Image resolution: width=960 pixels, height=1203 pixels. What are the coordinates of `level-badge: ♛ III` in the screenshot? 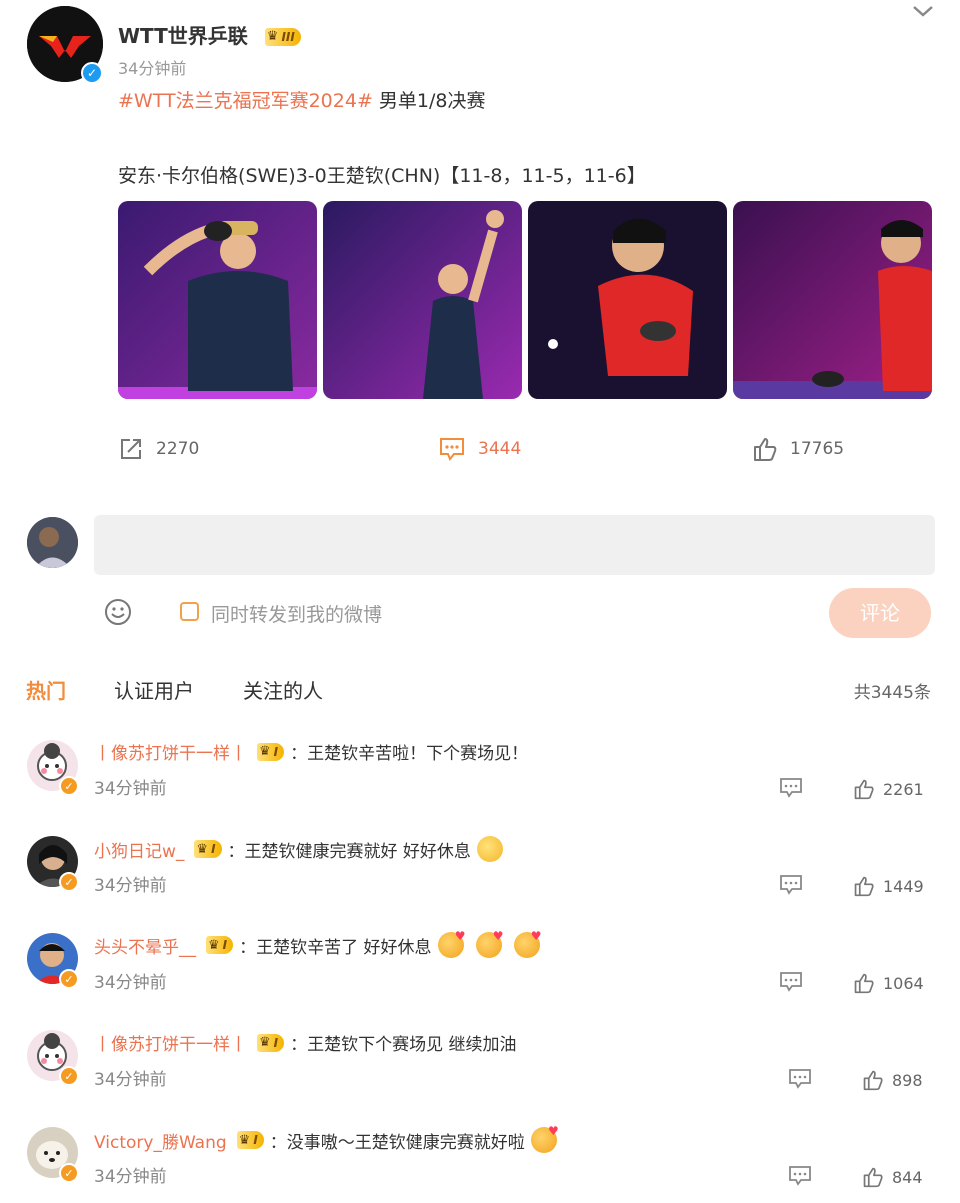 It's located at (282, 36).